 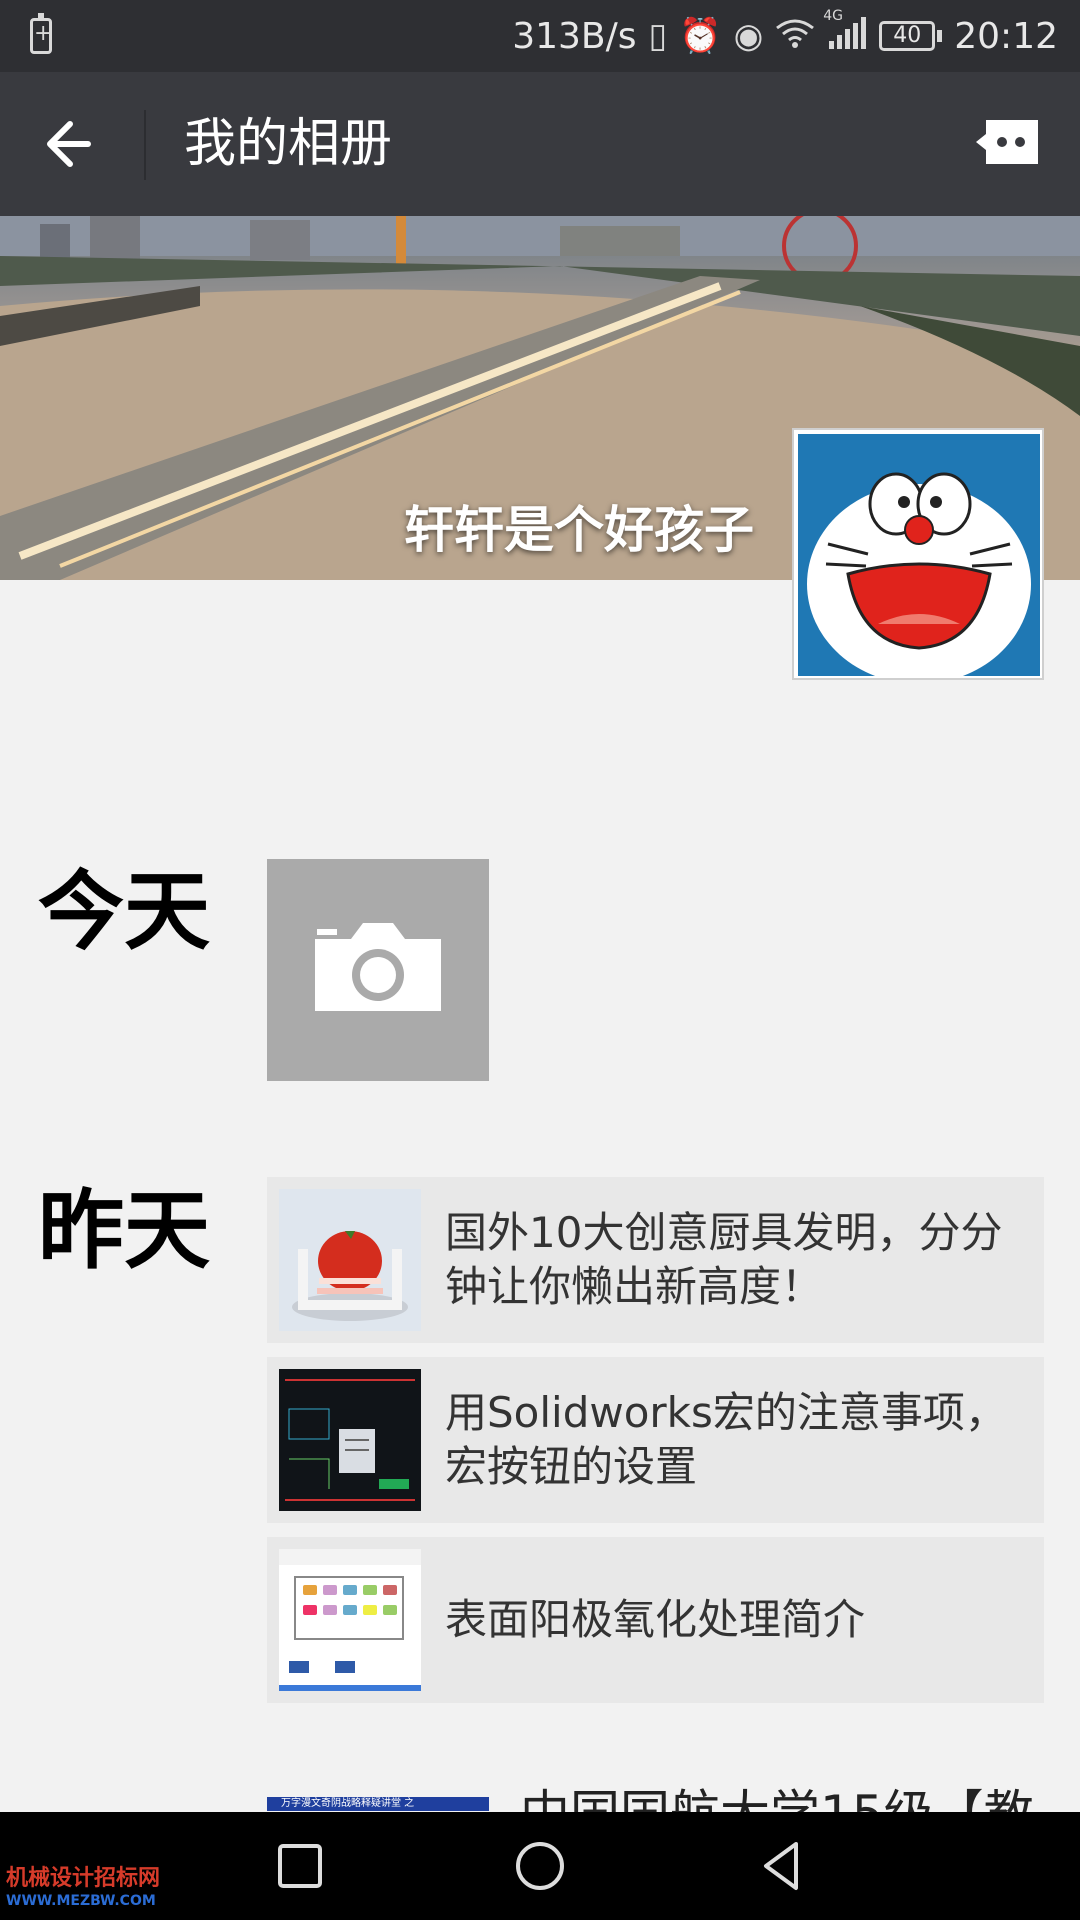 I want to click on list-item: 国外10大创意厨具发明，分分钟让你懒出新高度！, so click(x=655, y=1260).